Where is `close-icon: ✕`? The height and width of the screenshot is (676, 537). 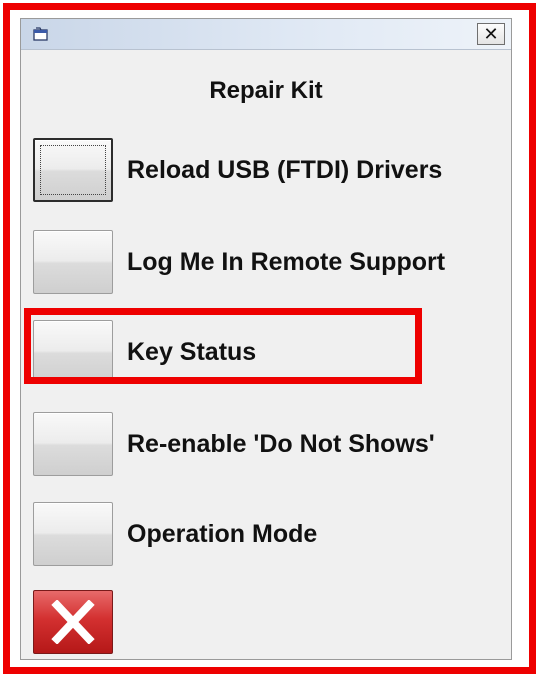
close-icon: ✕ is located at coordinates (491, 34).